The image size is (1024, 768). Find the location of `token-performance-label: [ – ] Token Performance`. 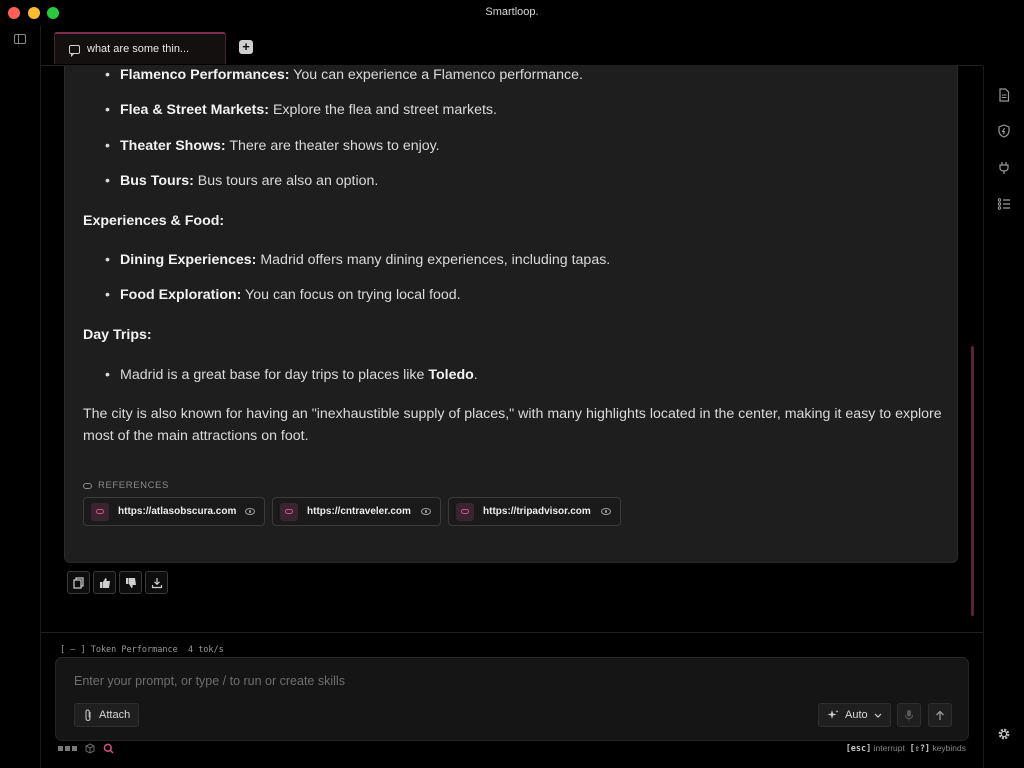

token-performance-label: [ – ] Token Performance is located at coordinates (119, 650).